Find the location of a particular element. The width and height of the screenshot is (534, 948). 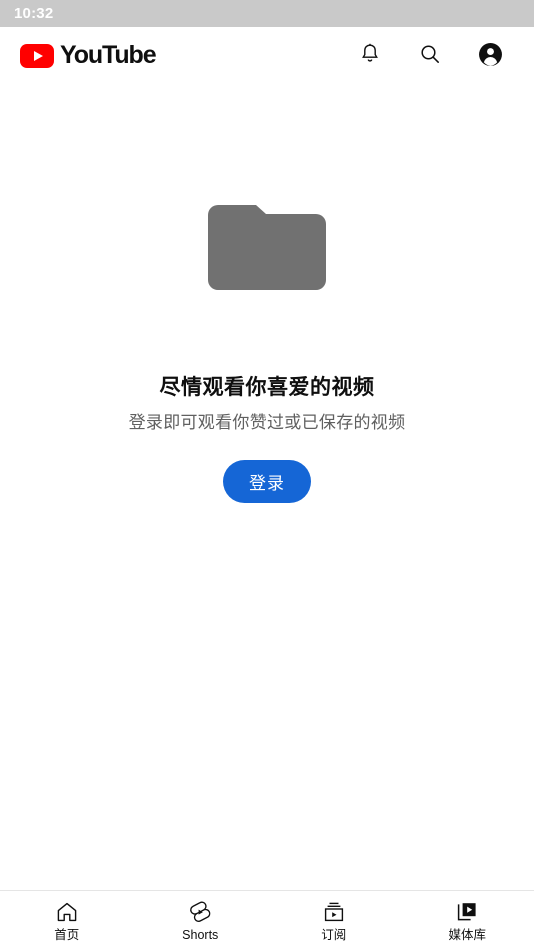

youtube-wordmark: YouTube is located at coordinates (108, 55).